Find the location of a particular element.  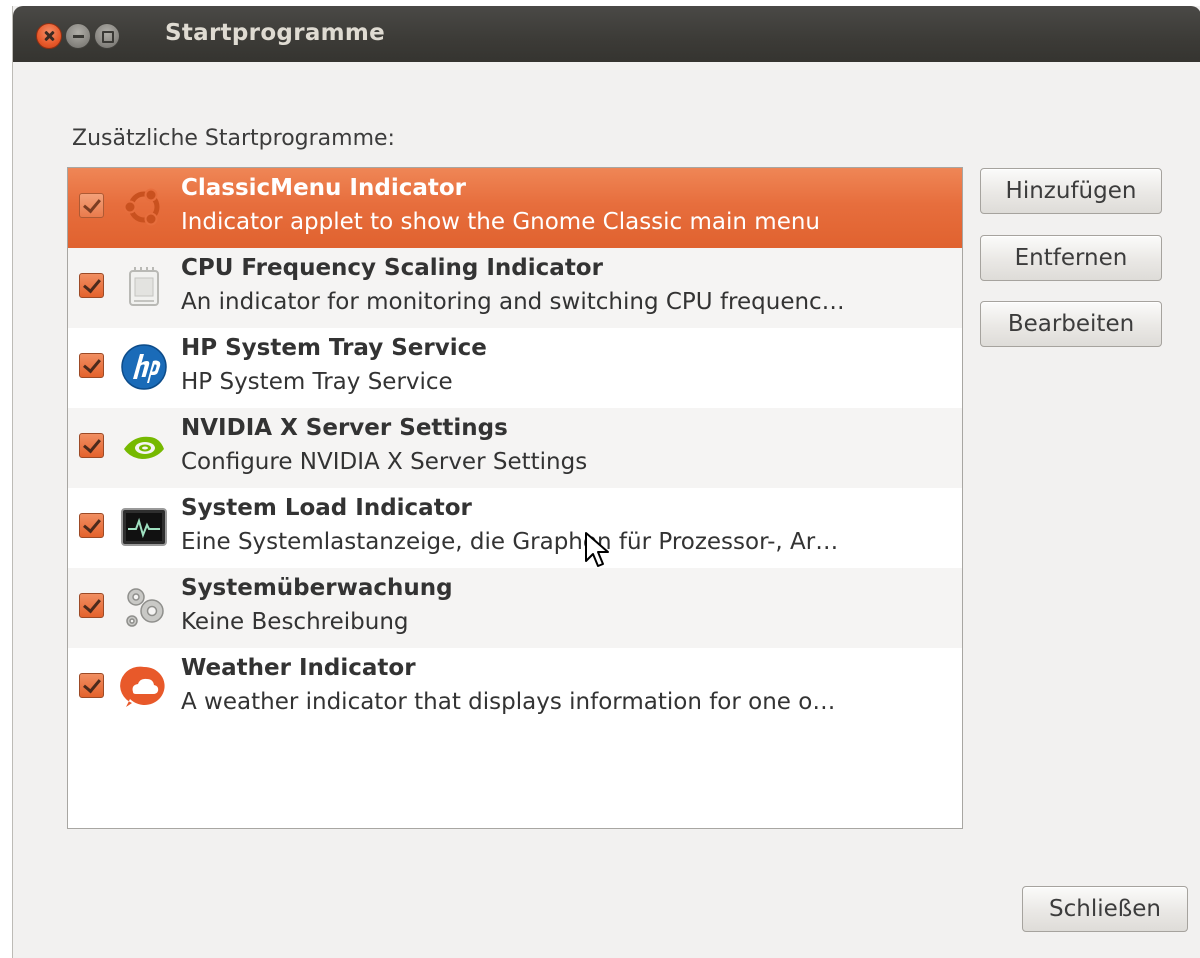

program-description: HP System Tray Service is located at coordinates (317, 382).